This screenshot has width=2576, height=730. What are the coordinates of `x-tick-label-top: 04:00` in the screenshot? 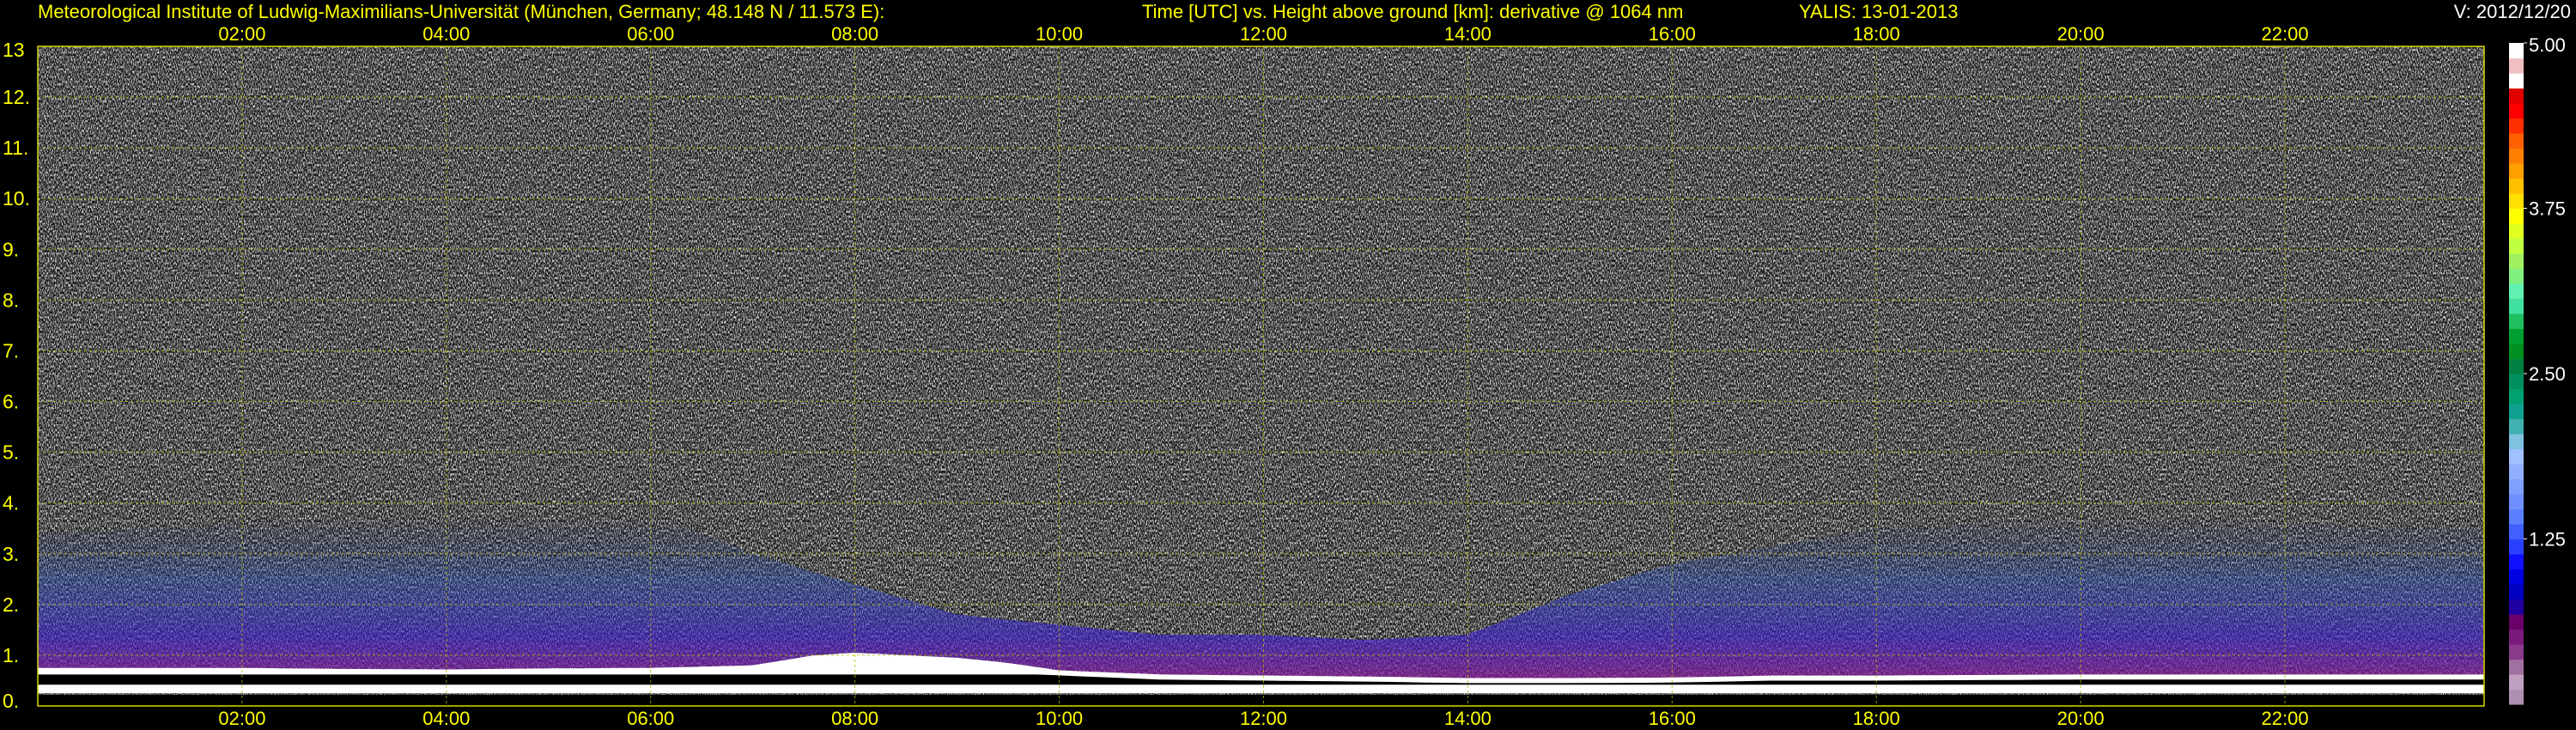 It's located at (446, 34).